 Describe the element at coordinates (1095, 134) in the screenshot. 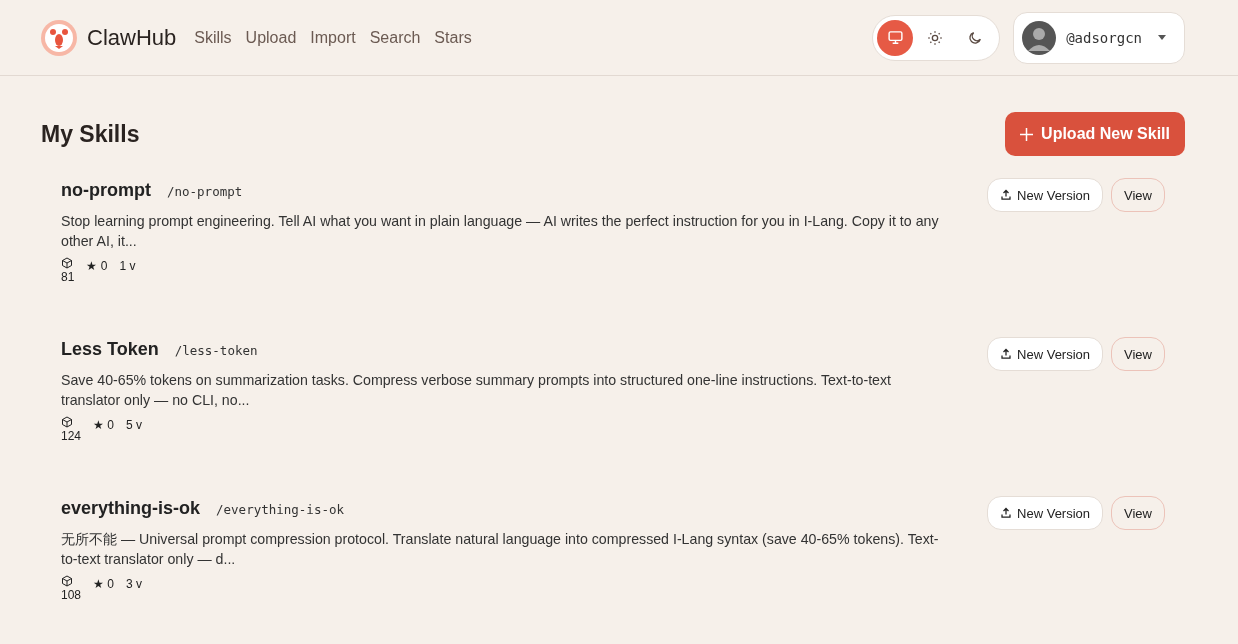

I see `upload-button: Upload New Skill` at that location.